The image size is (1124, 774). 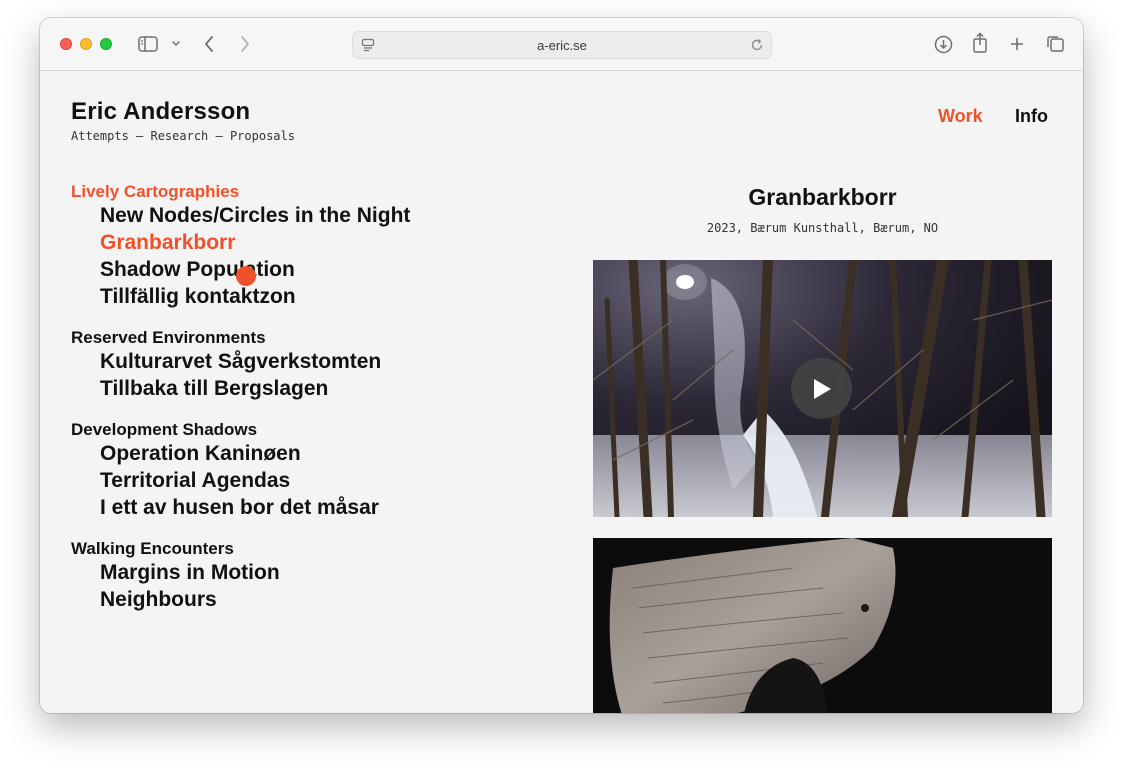 What do you see at coordinates (325, 599) in the screenshot?
I see `menu-item-neighbours: Neighbours` at bounding box center [325, 599].